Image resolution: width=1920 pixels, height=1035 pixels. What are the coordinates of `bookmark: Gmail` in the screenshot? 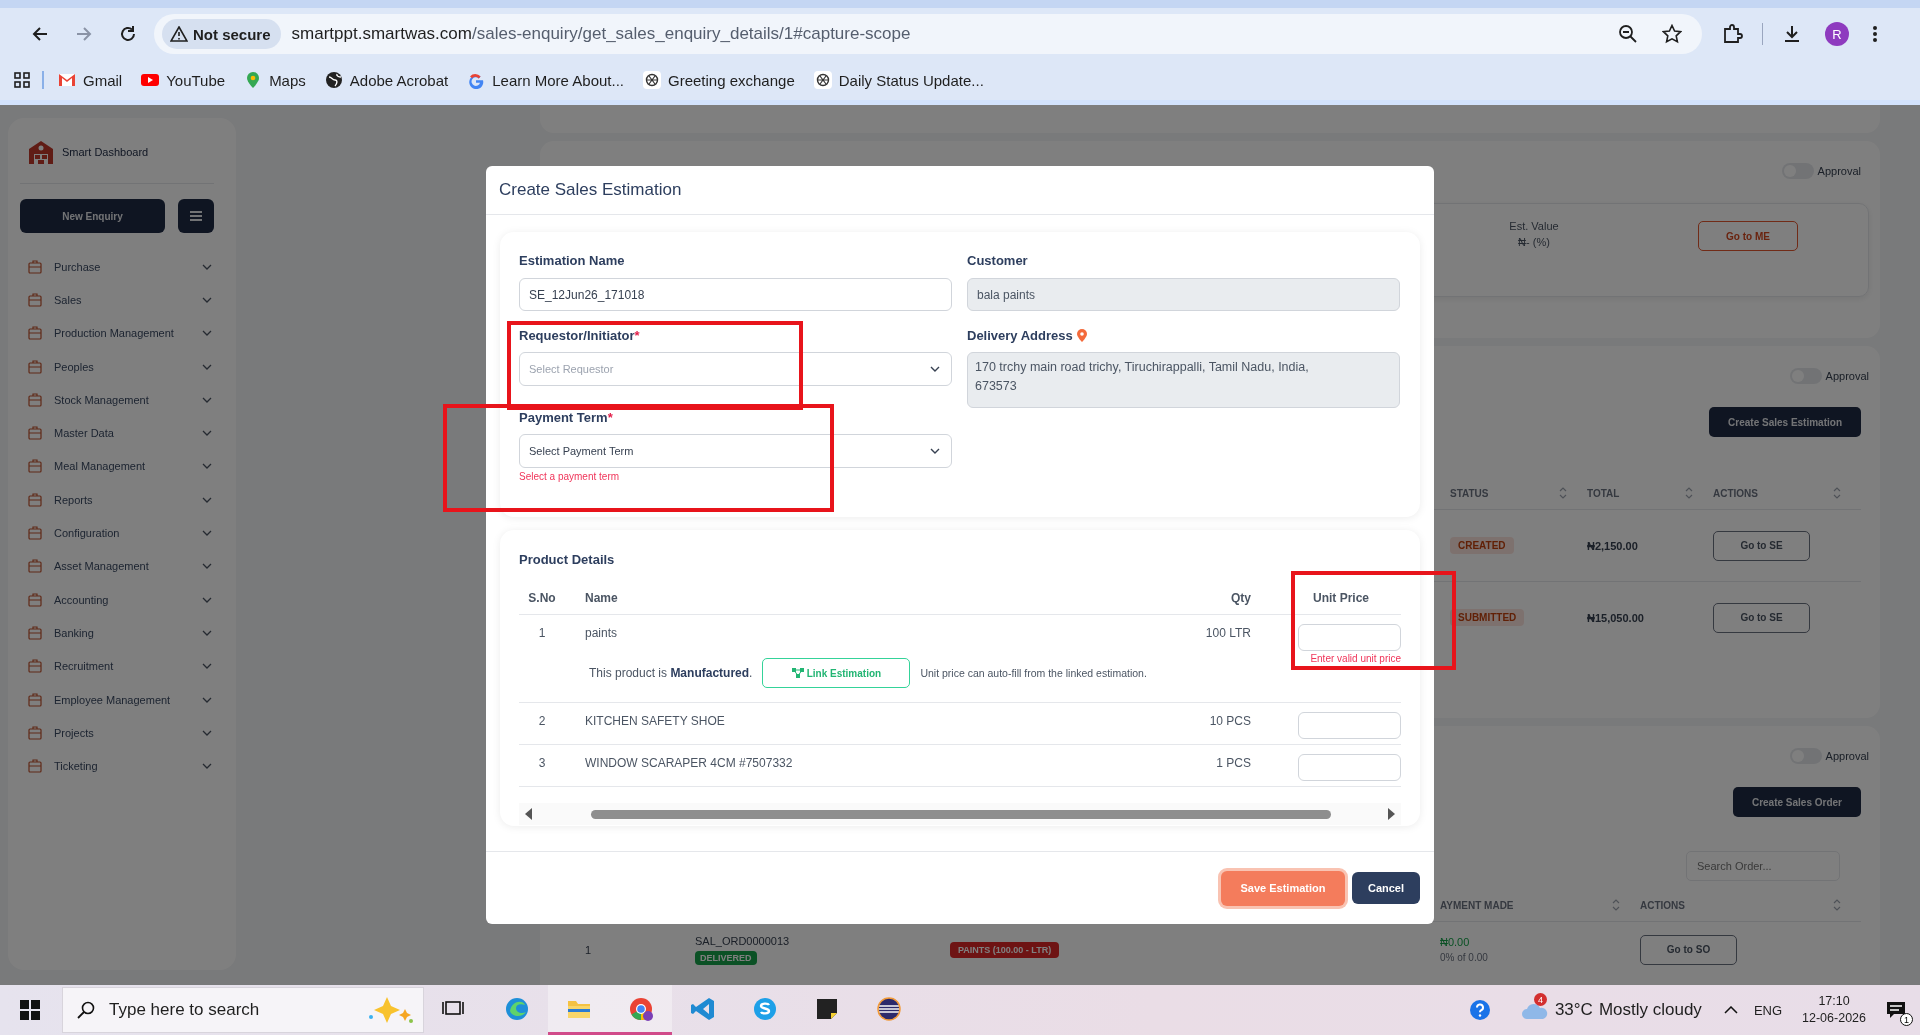 It's located at (90, 80).